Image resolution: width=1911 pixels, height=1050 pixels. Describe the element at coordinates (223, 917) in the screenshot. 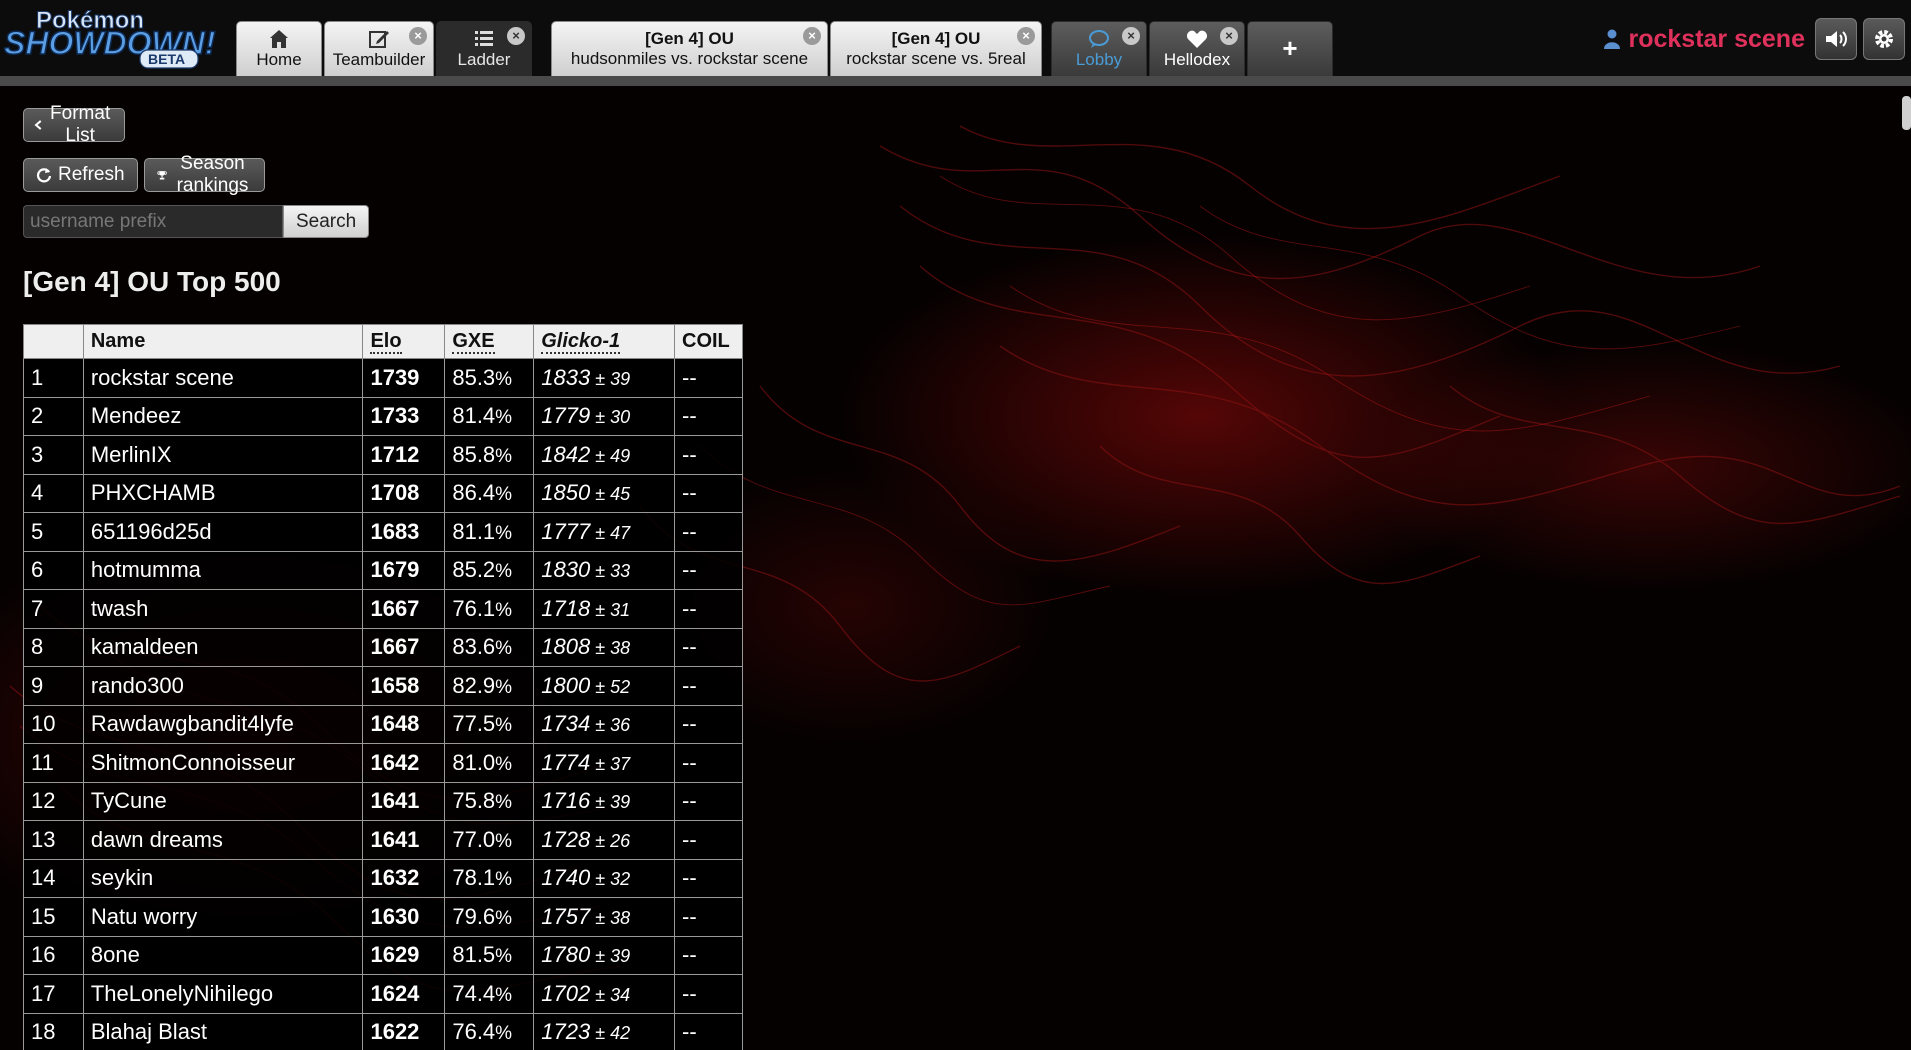

I see `player-name-cell: Natu worry` at that location.